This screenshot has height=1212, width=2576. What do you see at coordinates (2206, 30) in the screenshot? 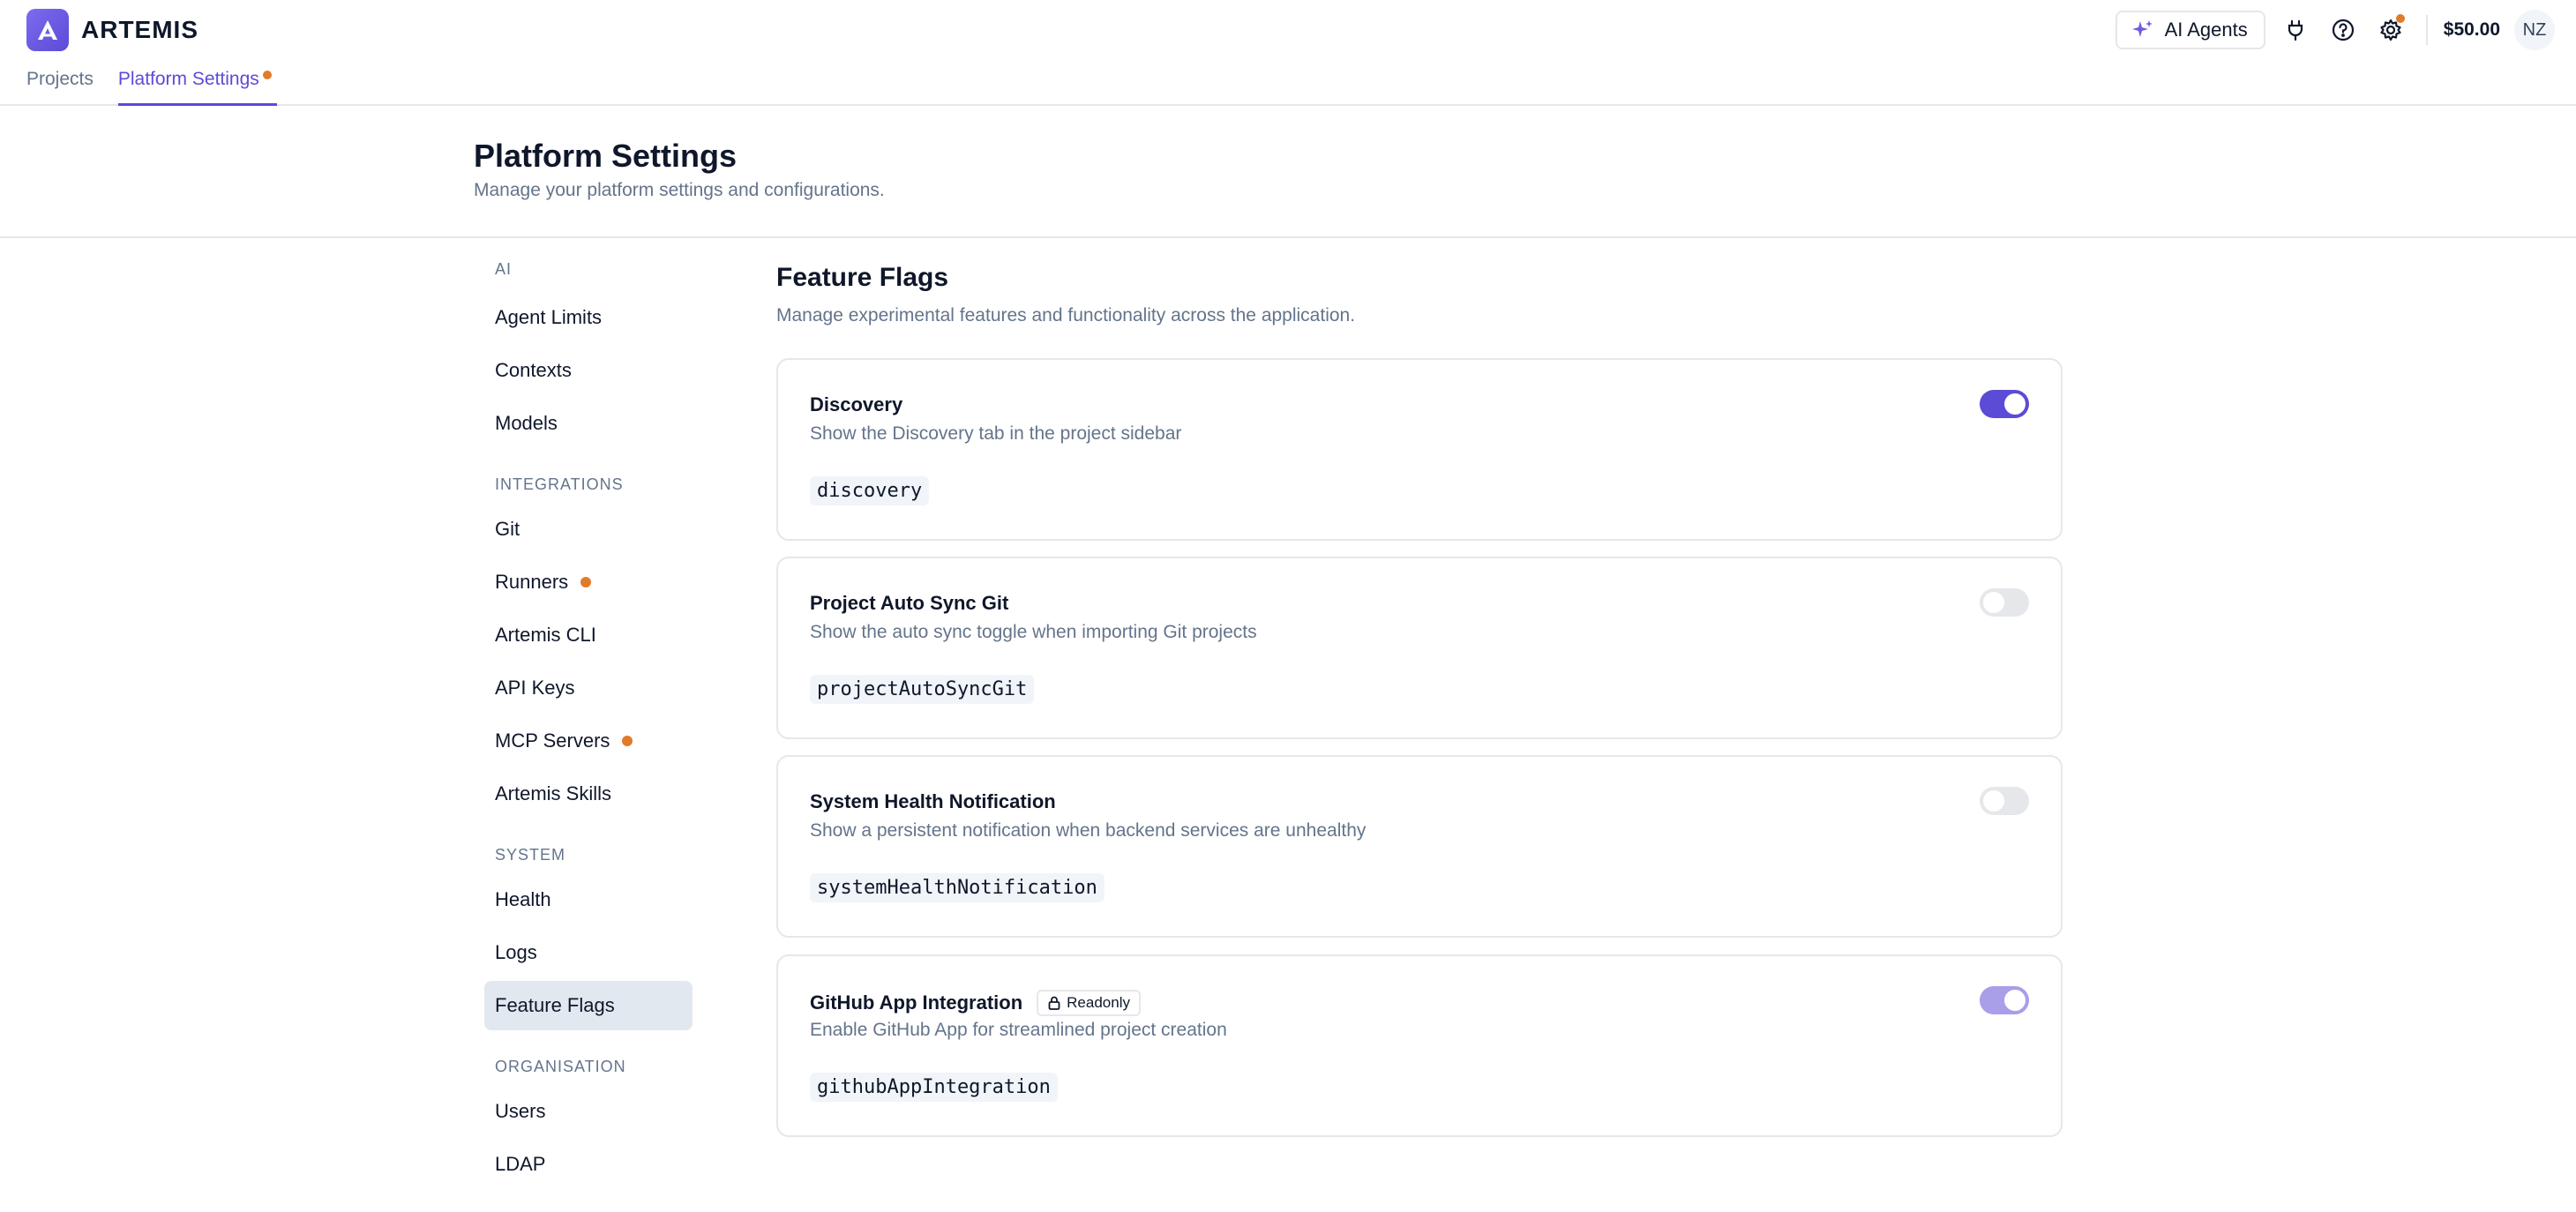
I see `ai-agents-label: AI Agents` at bounding box center [2206, 30].